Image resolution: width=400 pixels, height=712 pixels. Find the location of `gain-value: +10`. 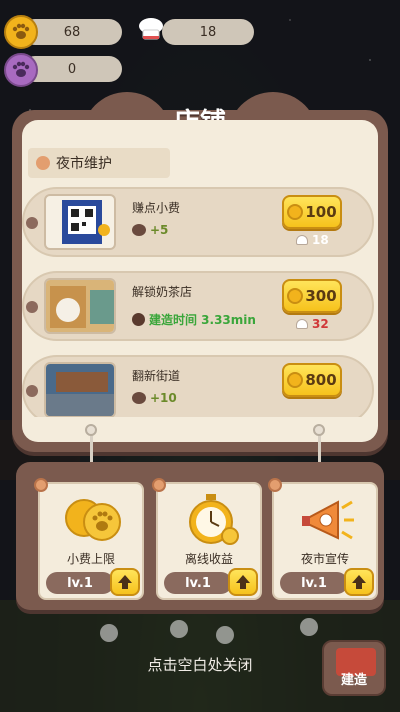

gain-value: +10 is located at coordinates (163, 398).